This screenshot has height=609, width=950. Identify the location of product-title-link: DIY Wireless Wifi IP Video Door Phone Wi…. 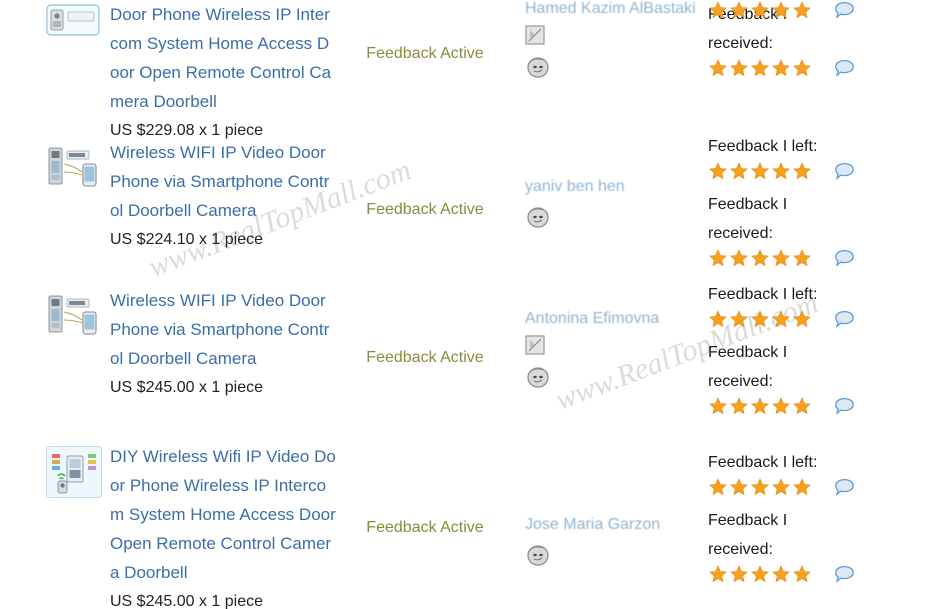
(223, 514).